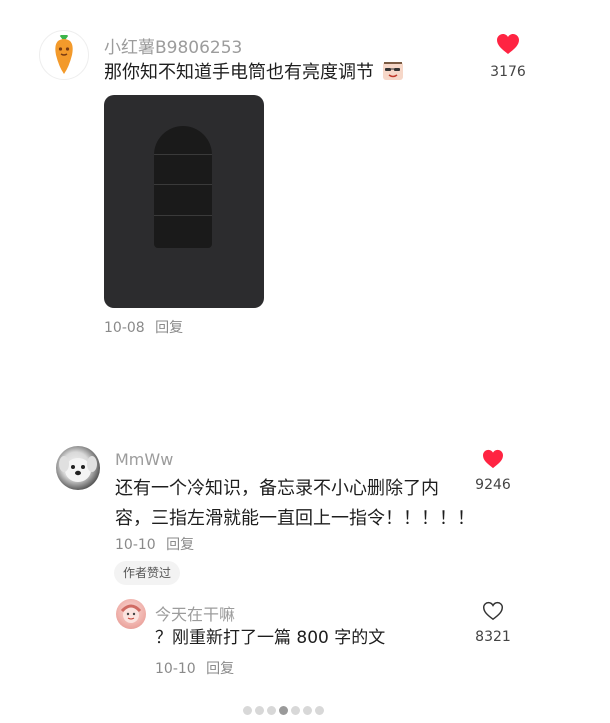  I want to click on flashlight-brightness-slider, so click(183, 187).